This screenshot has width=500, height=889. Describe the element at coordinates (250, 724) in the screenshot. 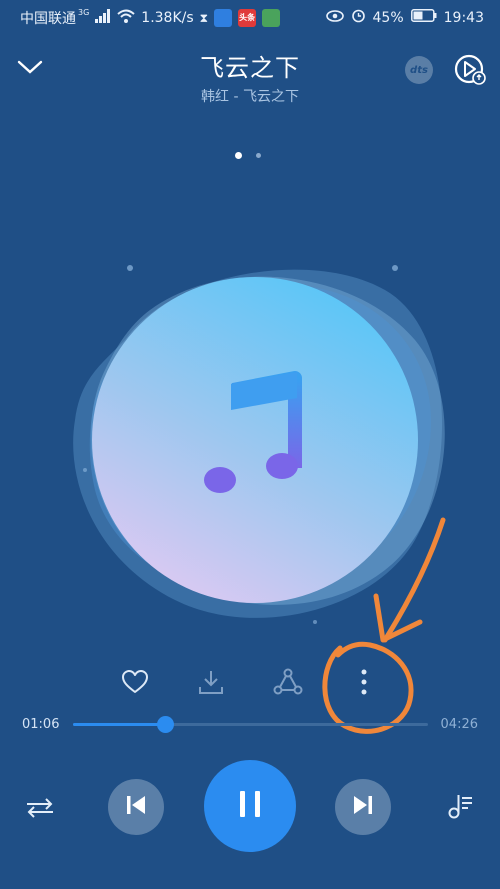

I see `progress-slider` at that location.